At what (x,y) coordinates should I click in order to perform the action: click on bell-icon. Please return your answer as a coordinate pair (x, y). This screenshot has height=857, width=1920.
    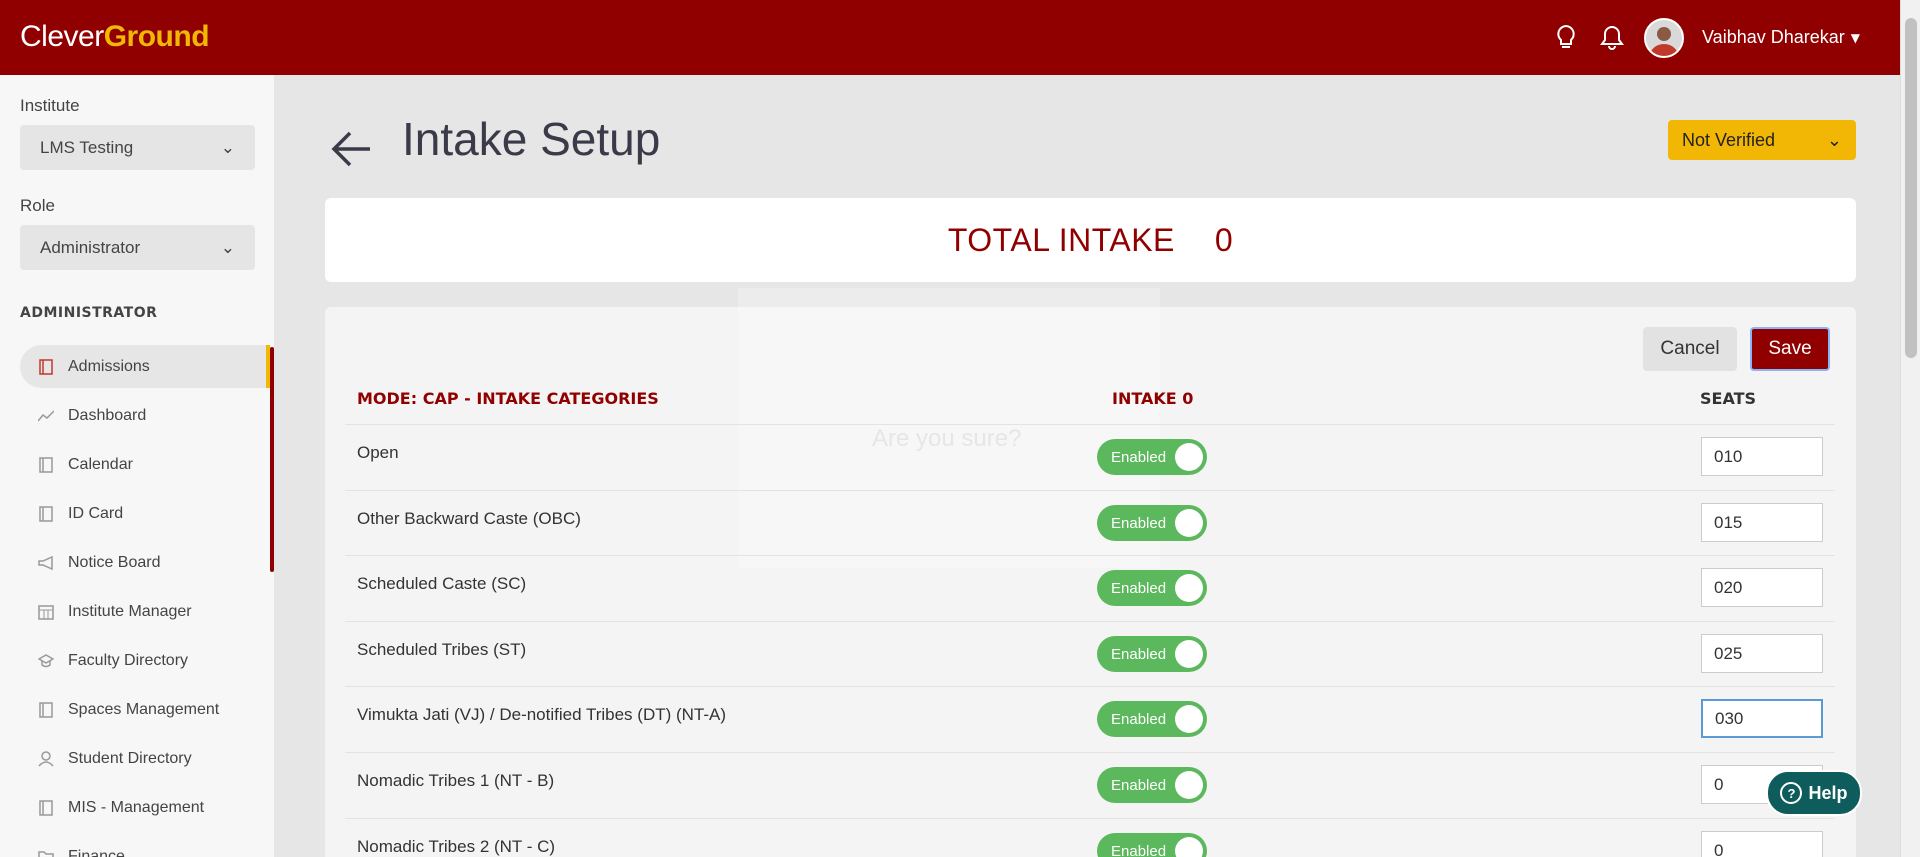
    Looking at the image, I should click on (1612, 38).